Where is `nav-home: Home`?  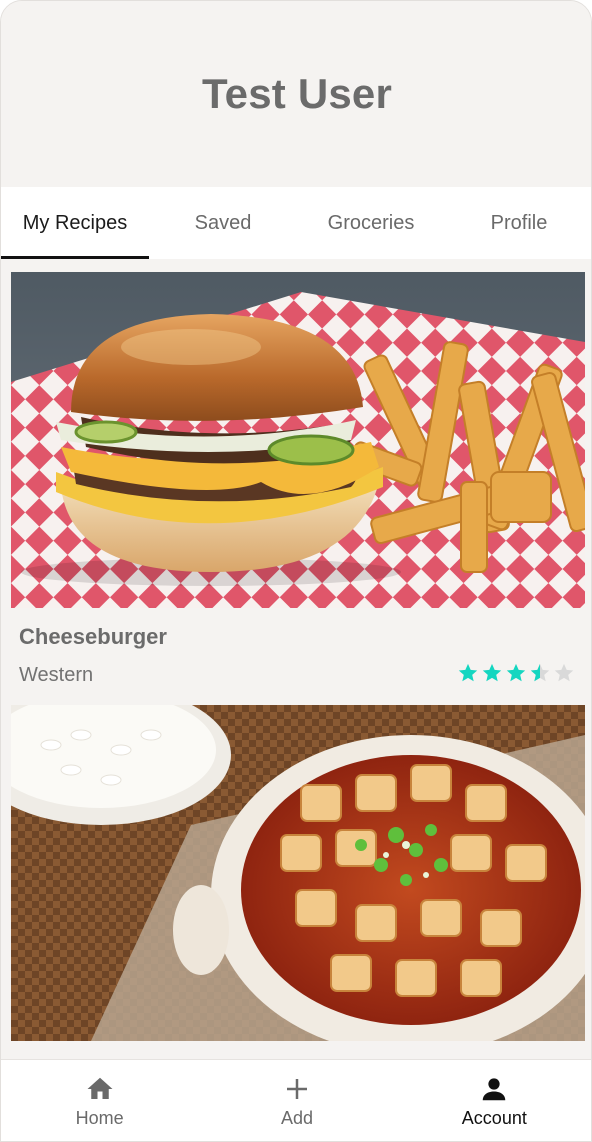
nav-home: Home is located at coordinates (99, 1100).